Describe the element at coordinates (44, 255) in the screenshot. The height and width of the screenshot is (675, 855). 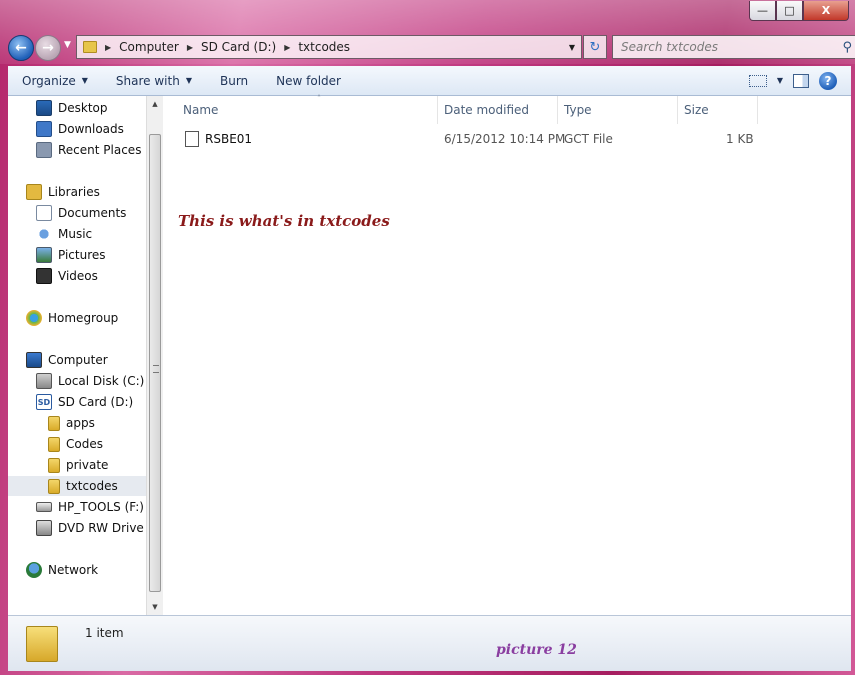
I see `pictures-icon` at that location.